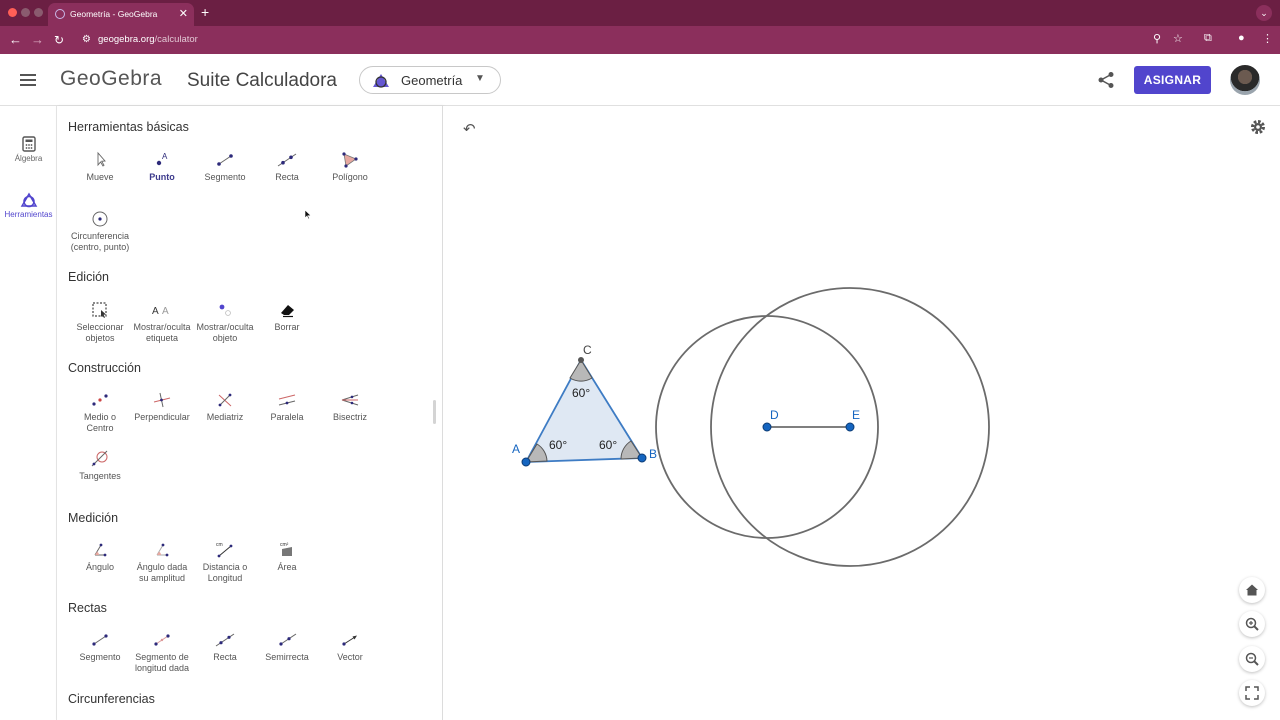  I want to click on profile-icon: ●, so click(1241, 38).